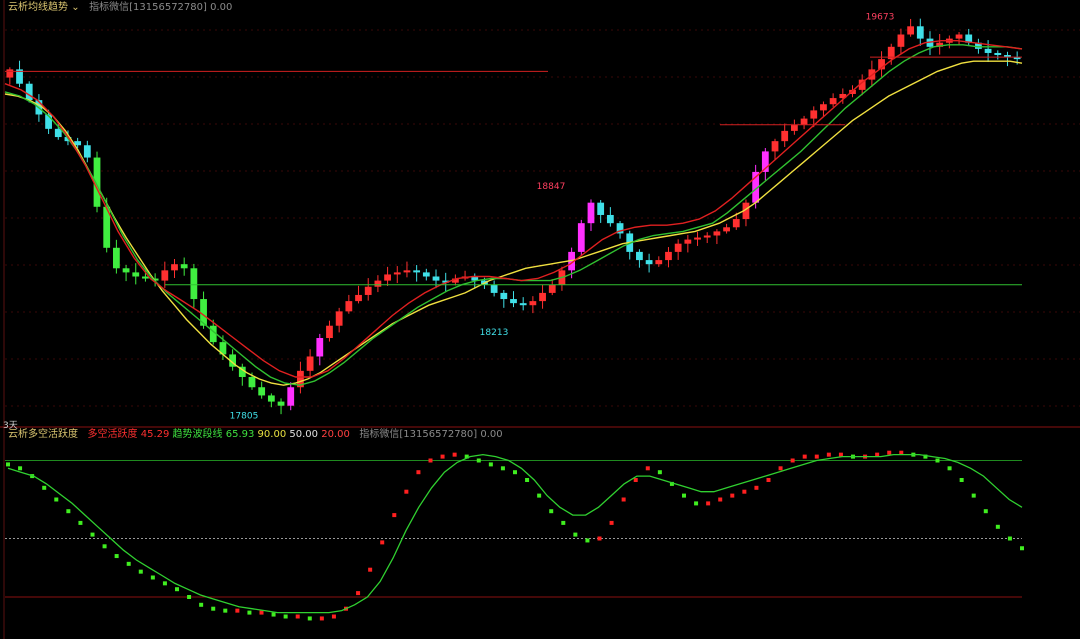 This screenshot has height=639, width=1080. I want to click on osc-label-4: 20.00, so click(335, 434).